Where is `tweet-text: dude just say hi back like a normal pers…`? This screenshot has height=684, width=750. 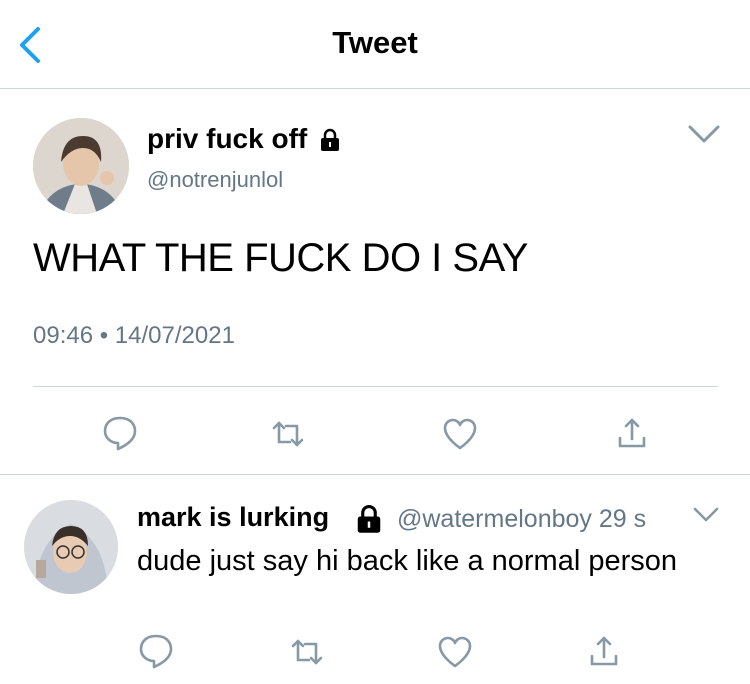
tweet-text: dude just say hi back like a normal pers… is located at coordinates (407, 561).